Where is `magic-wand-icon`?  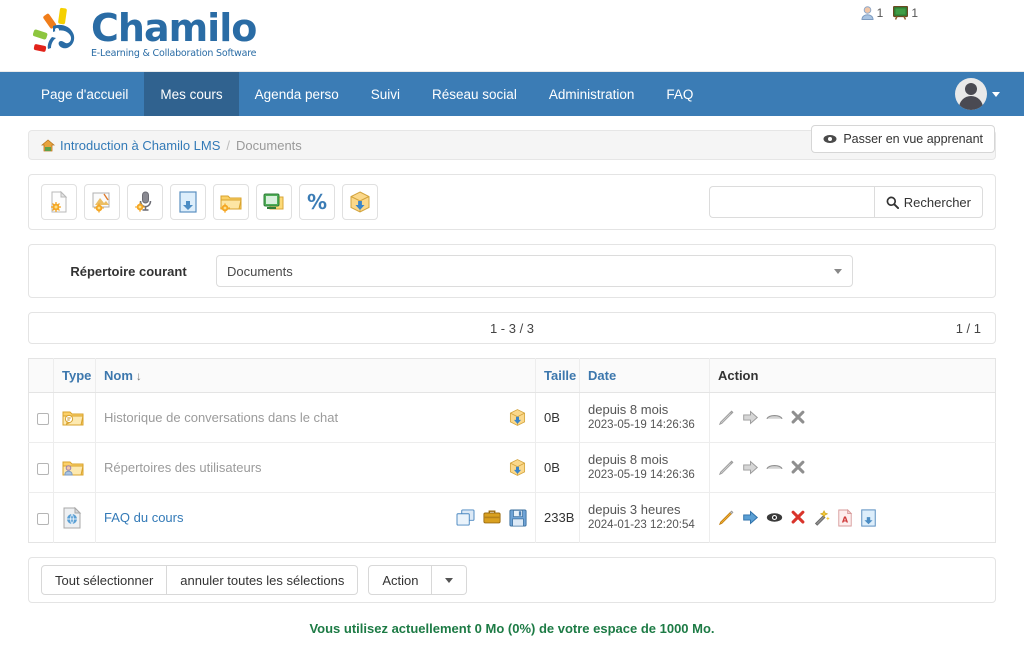 magic-wand-icon is located at coordinates (821, 517).